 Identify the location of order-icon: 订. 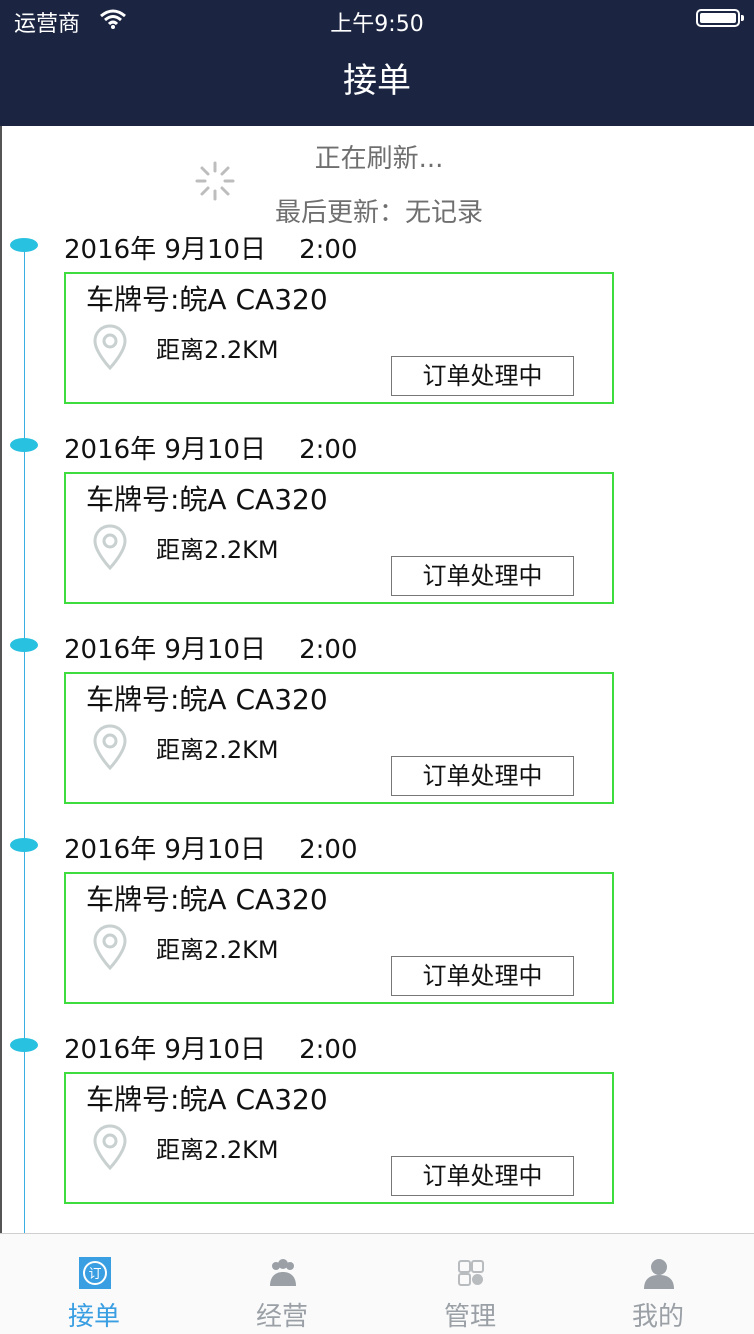
(95, 1273).